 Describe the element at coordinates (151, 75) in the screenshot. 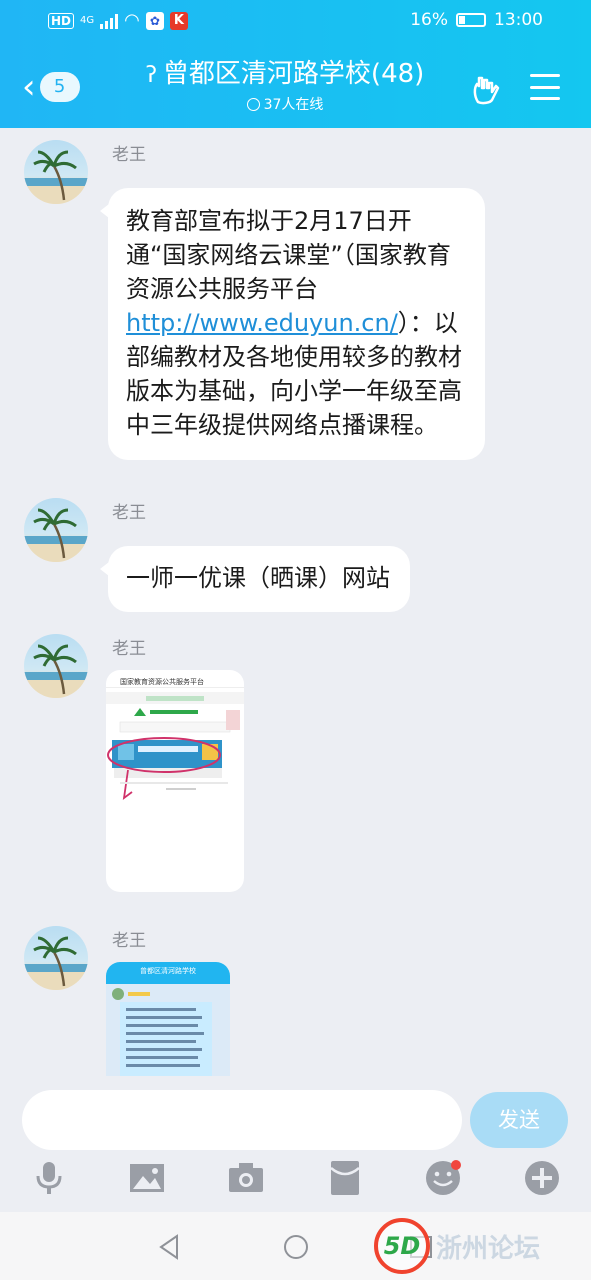

I see `hearing-icon: ʔ` at that location.